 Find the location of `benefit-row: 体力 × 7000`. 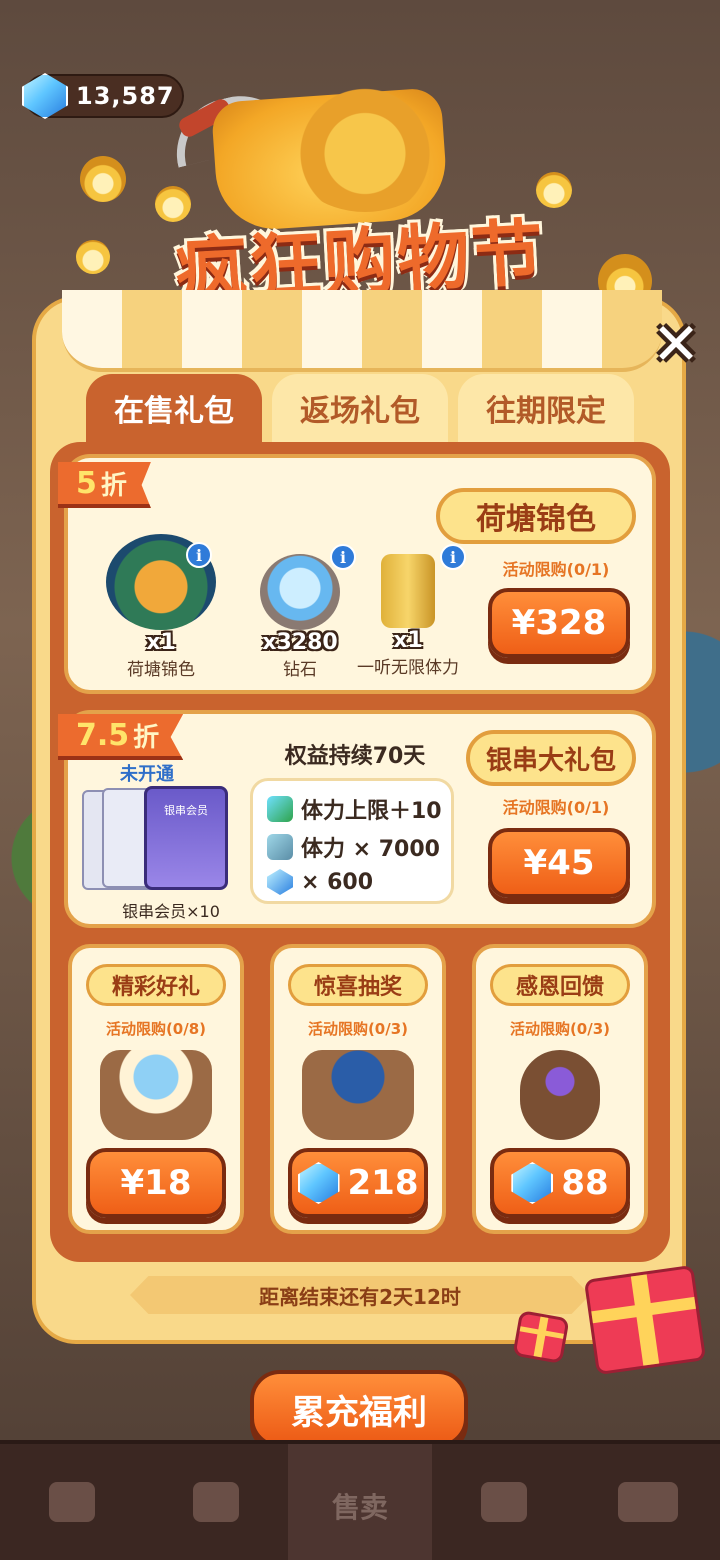

benefit-row: 体力 × 7000 is located at coordinates (353, 847).